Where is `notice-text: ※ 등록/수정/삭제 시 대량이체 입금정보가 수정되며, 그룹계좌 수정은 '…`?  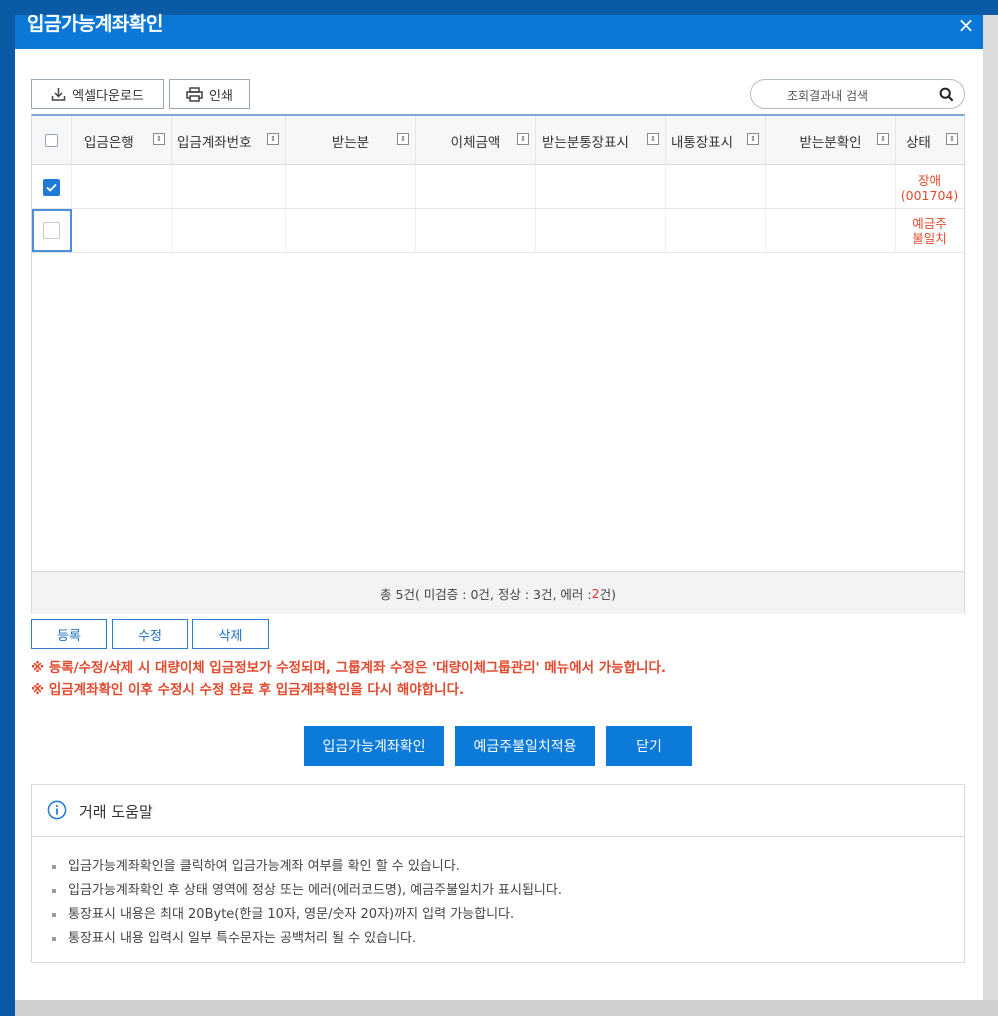 notice-text: ※ 등록/수정/삭제 시 대량이체 입금정보가 수정되며, 그룹계좌 수정은 '… is located at coordinates (348, 668).